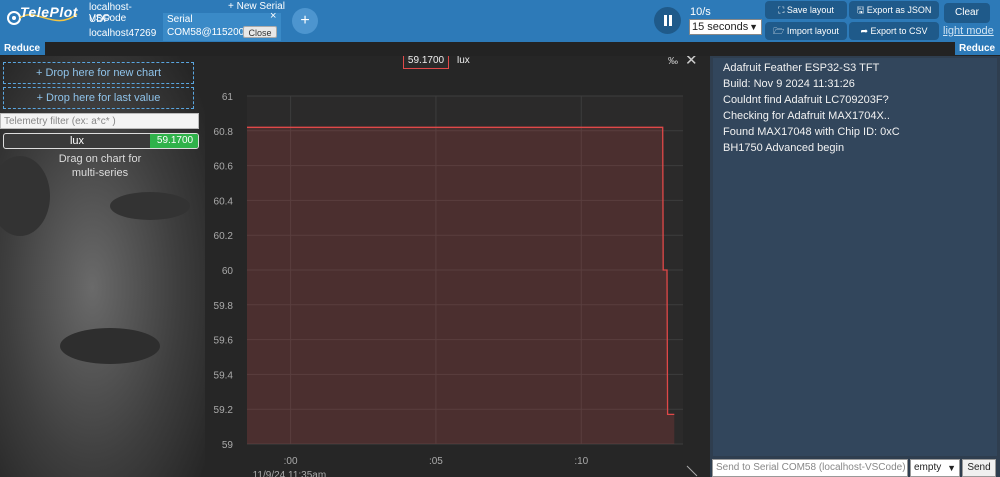 The width and height of the screenshot is (1000, 477). I want to click on y-tick-label: 60.4, so click(224, 201).